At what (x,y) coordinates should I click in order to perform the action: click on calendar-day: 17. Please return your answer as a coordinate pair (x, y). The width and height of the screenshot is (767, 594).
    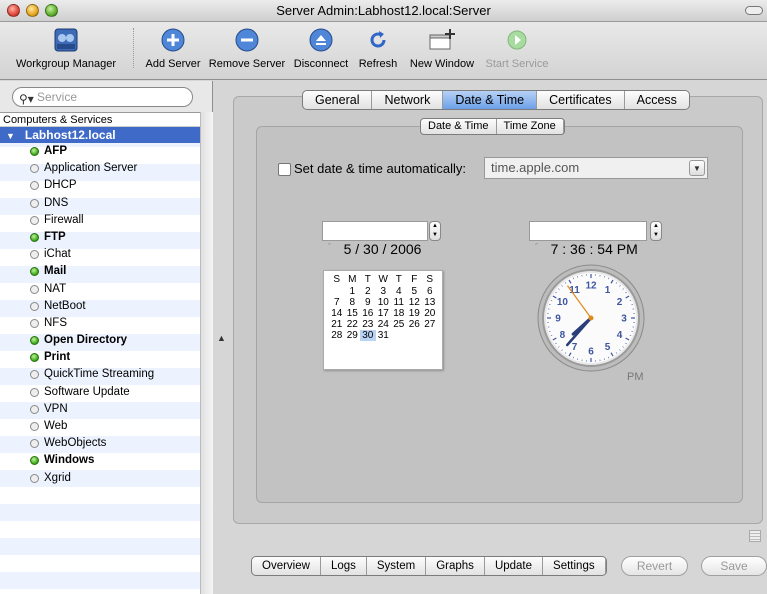
    Looking at the image, I should click on (384, 313).